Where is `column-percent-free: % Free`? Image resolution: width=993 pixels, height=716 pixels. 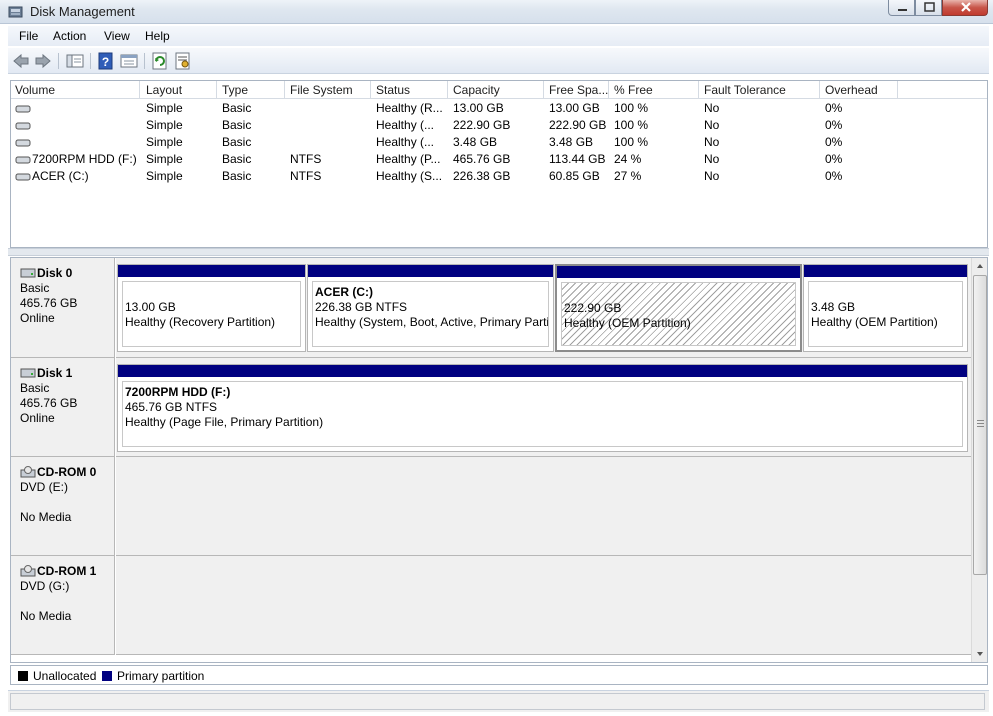
column-percent-free: % Free is located at coordinates (654, 90).